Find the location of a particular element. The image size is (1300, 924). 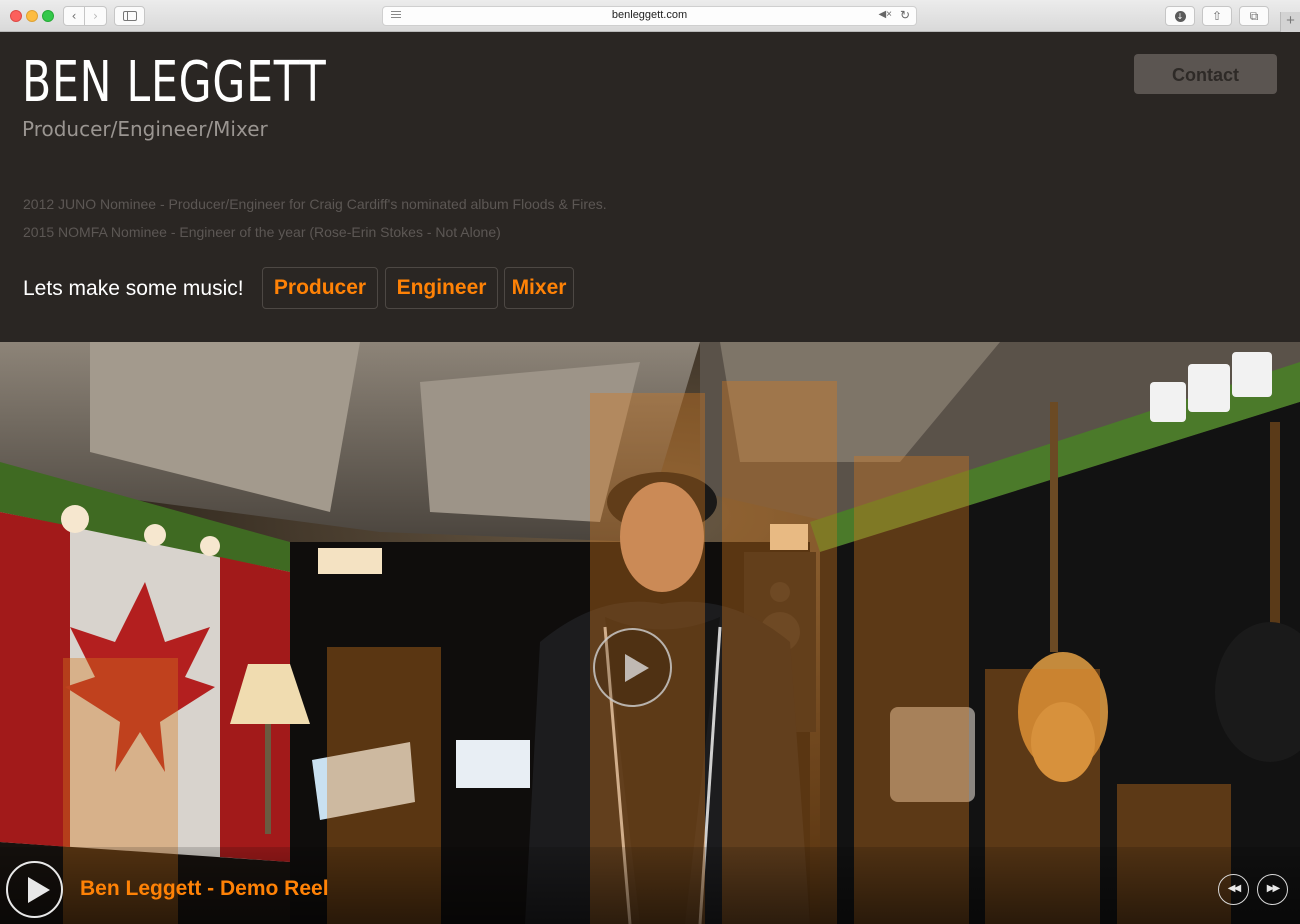

show-tabs-button: ⧉ is located at coordinates (1254, 16).